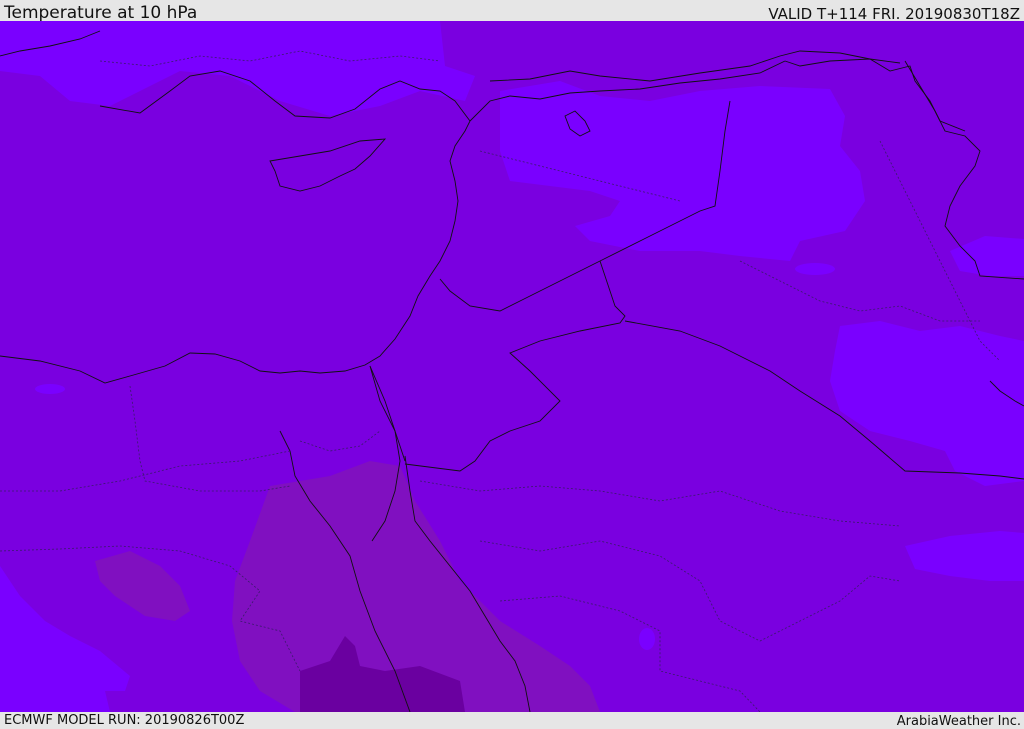  I want to click on cool-spot-saudi, so click(647, 639).